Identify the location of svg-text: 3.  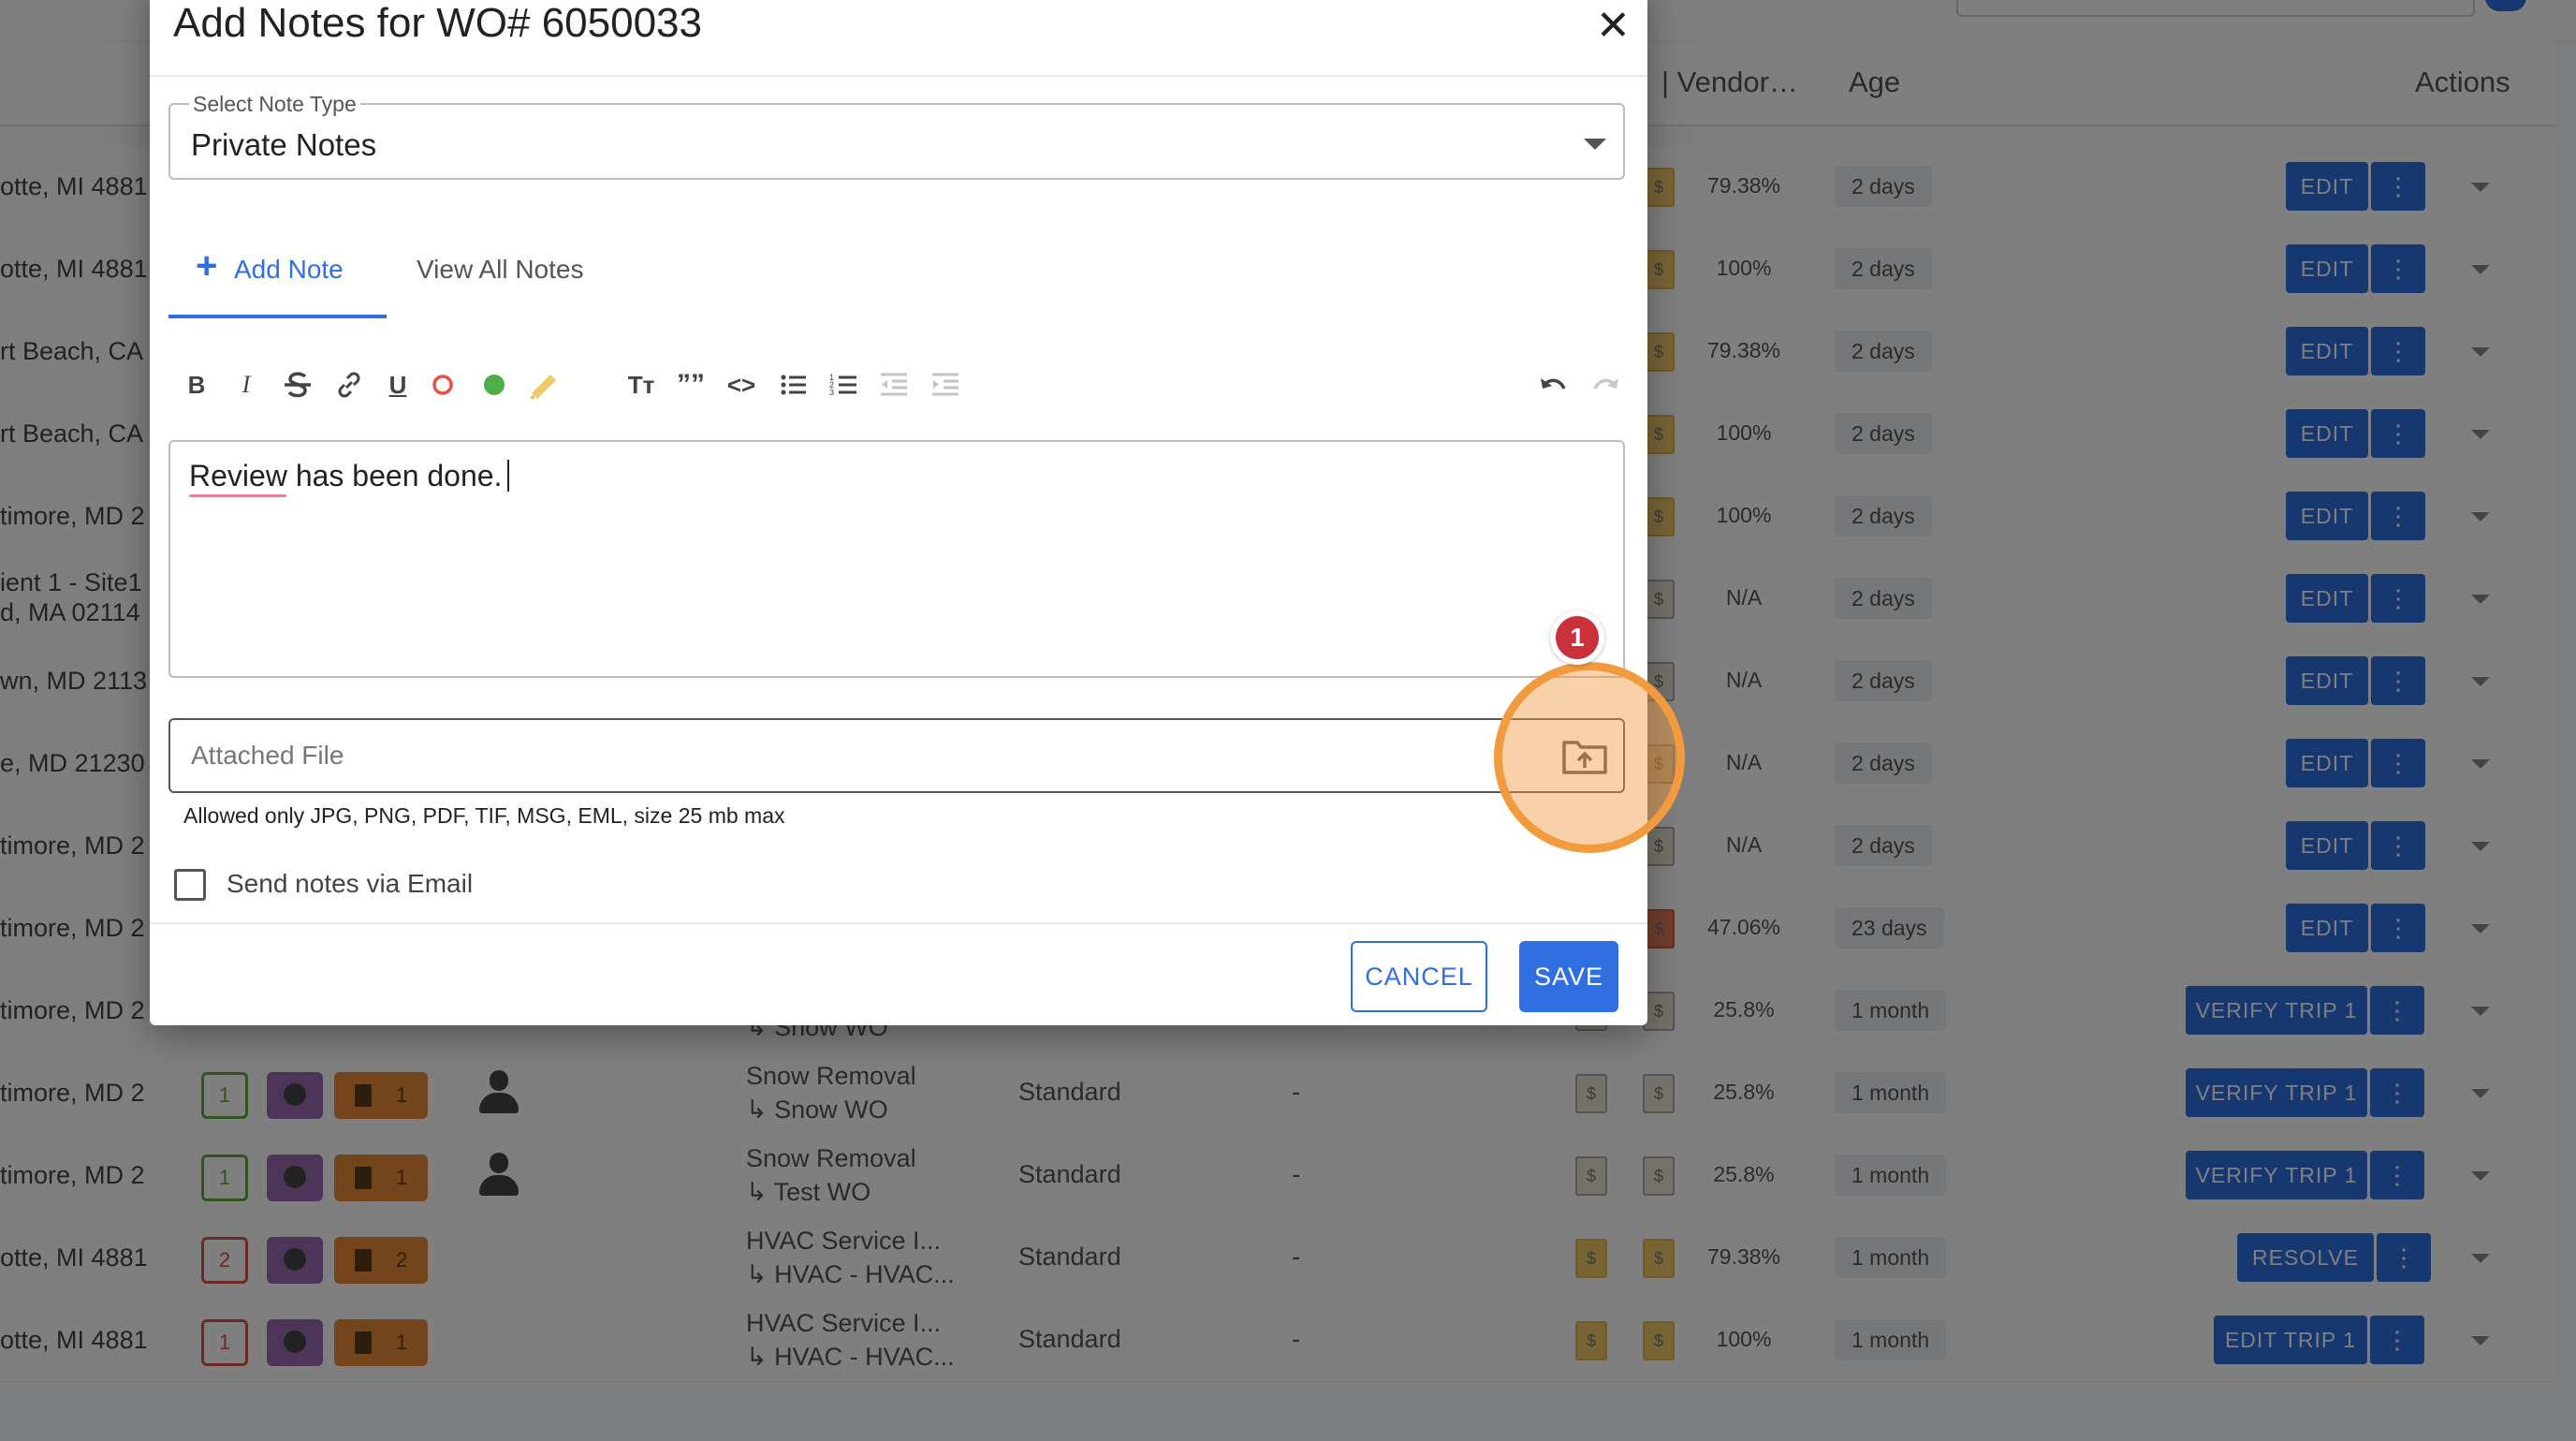
(831, 392).